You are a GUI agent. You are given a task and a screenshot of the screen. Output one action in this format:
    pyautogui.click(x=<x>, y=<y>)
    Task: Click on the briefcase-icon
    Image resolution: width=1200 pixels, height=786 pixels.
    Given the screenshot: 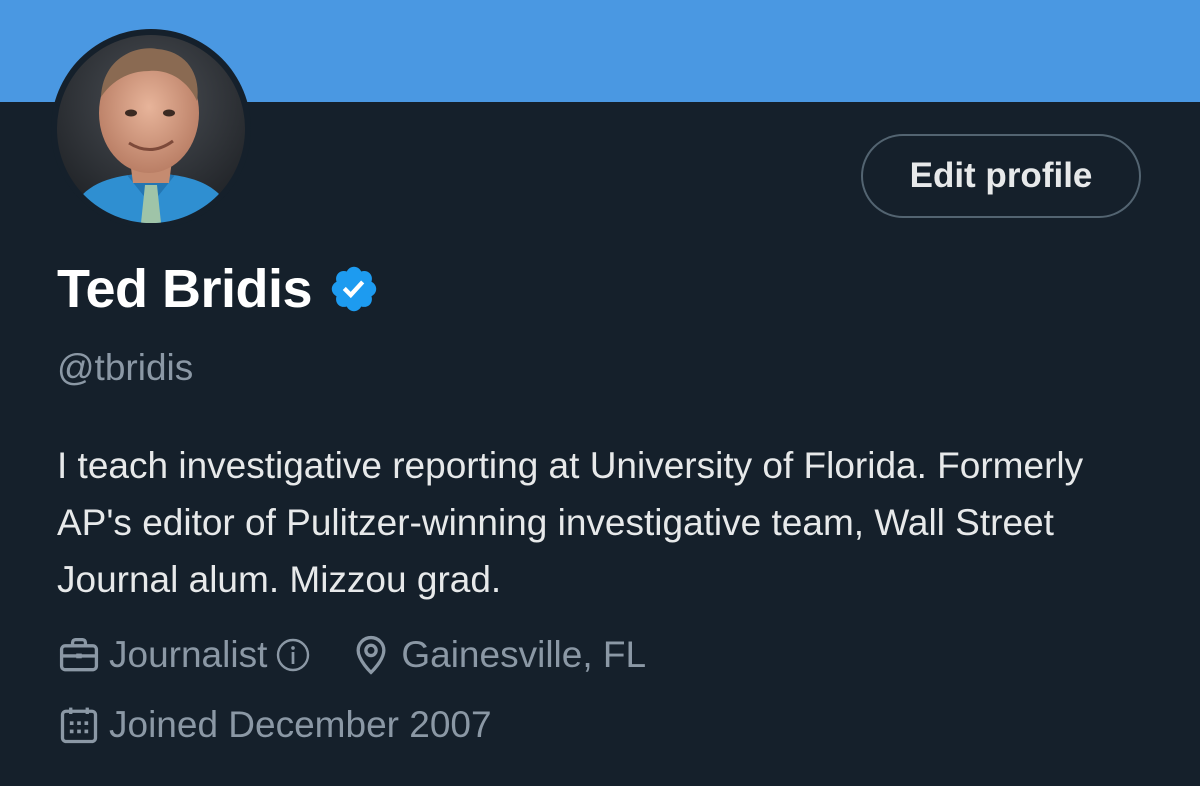 What is the action you would take?
    pyautogui.click(x=79, y=654)
    